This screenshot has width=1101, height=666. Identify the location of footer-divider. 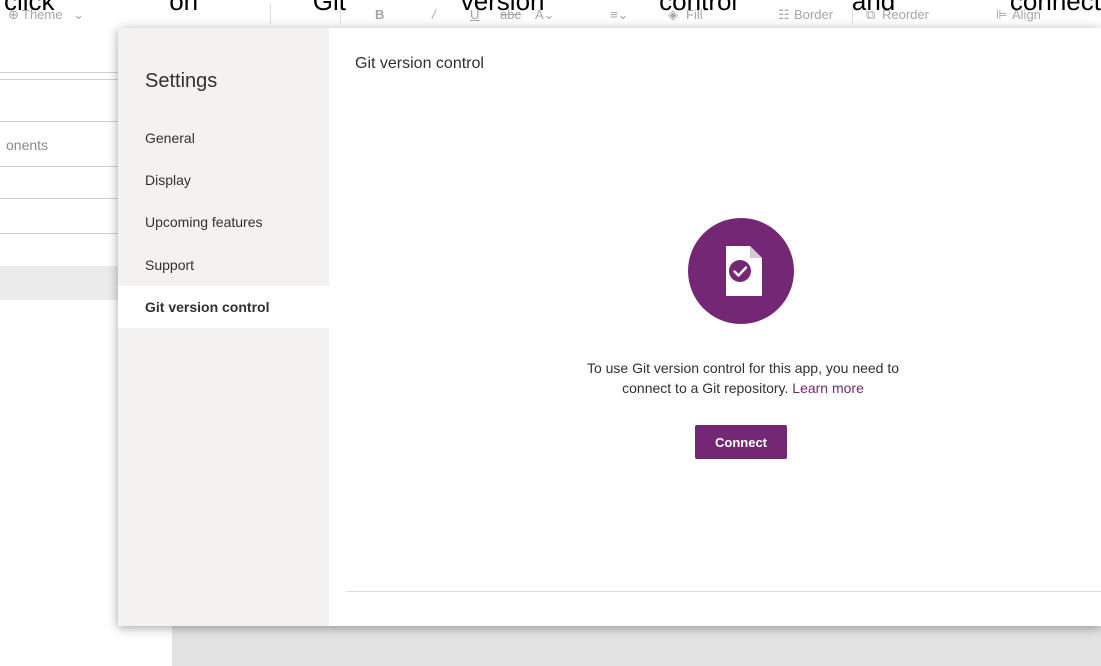
(723, 591).